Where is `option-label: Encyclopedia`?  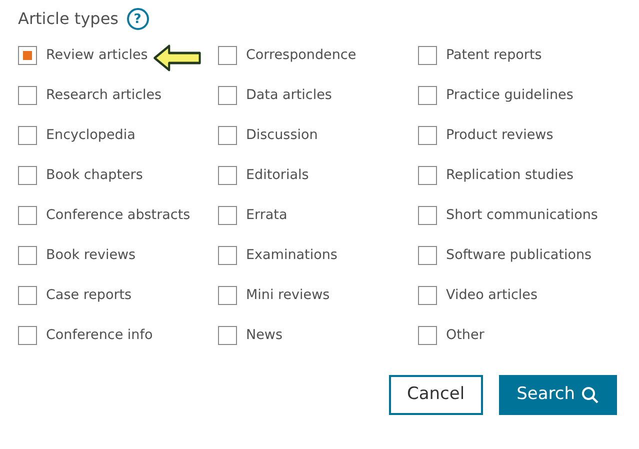 option-label: Encyclopedia is located at coordinates (91, 135).